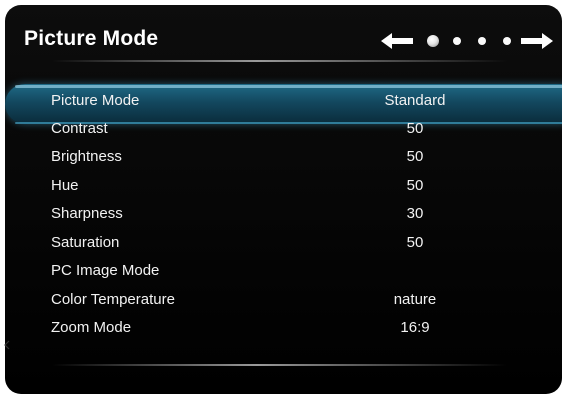 Image resolution: width=569 pixels, height=400 pixels. I want to click on menu-item-value: nature, so click(415, 299).